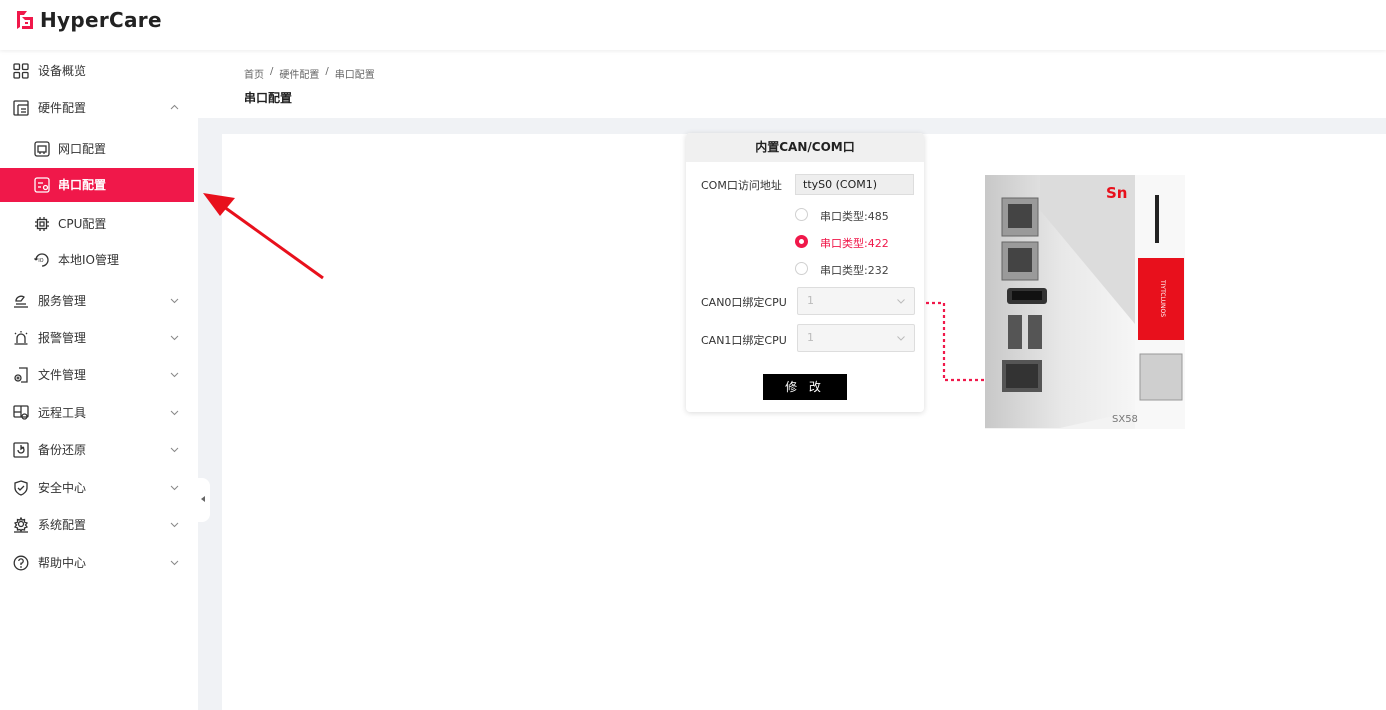 This screenshot has height=710, width=1386. Describe the element at coordinates (62, 413) in the screenshot. I see `sidebar-item-label: 远程工具` at that location.